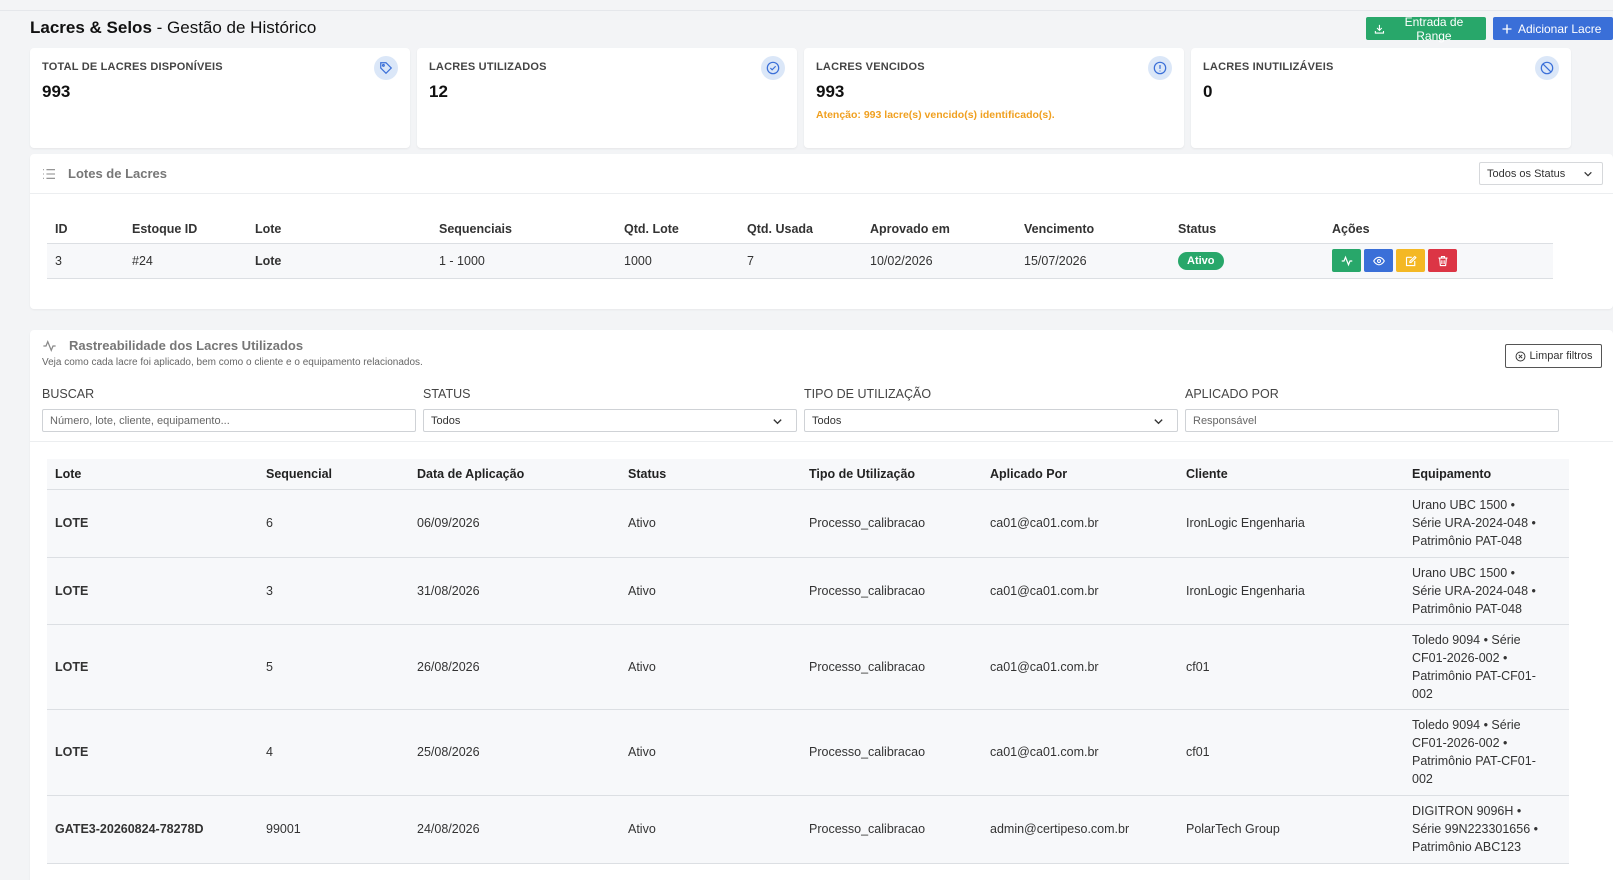 The height and width of the screenshot is (880, 1613). Describe the element at coordinates (610, 420) in the screenshot. I see `status-select: Todos` at that location.